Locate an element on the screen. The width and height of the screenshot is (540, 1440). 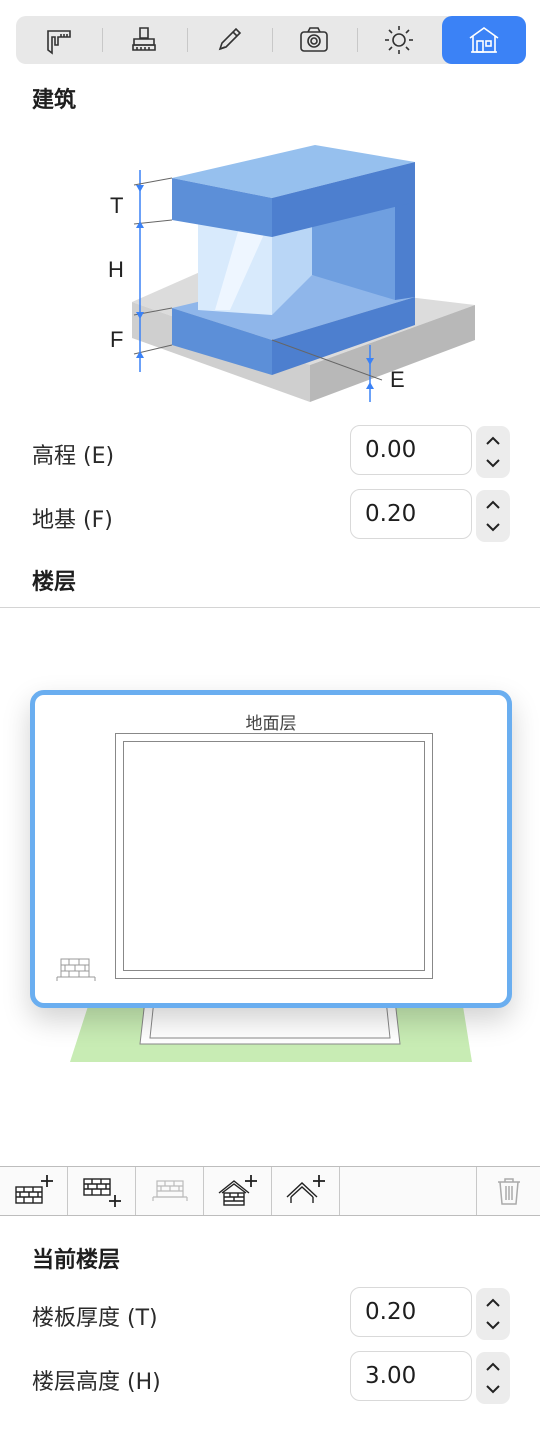
delete-floor-button is located at coordinates (508, 1191).